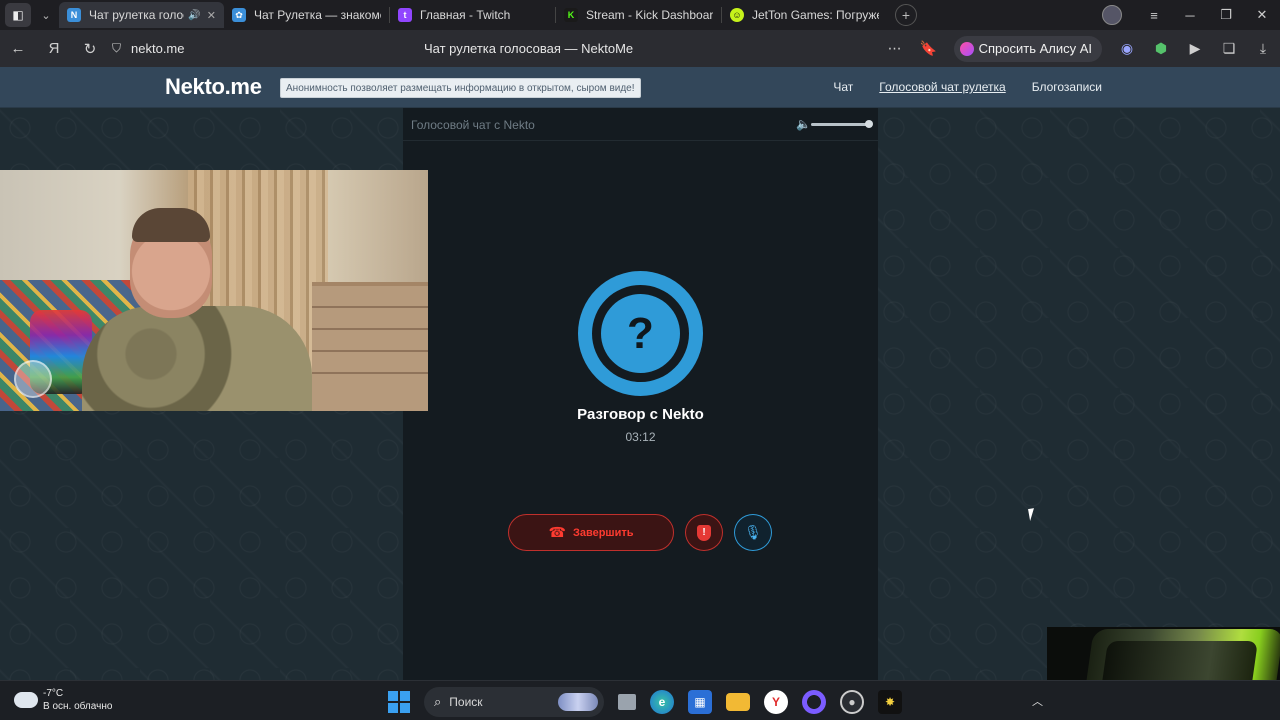  I want to click on search-highlight-graphic, so click(578, 702).